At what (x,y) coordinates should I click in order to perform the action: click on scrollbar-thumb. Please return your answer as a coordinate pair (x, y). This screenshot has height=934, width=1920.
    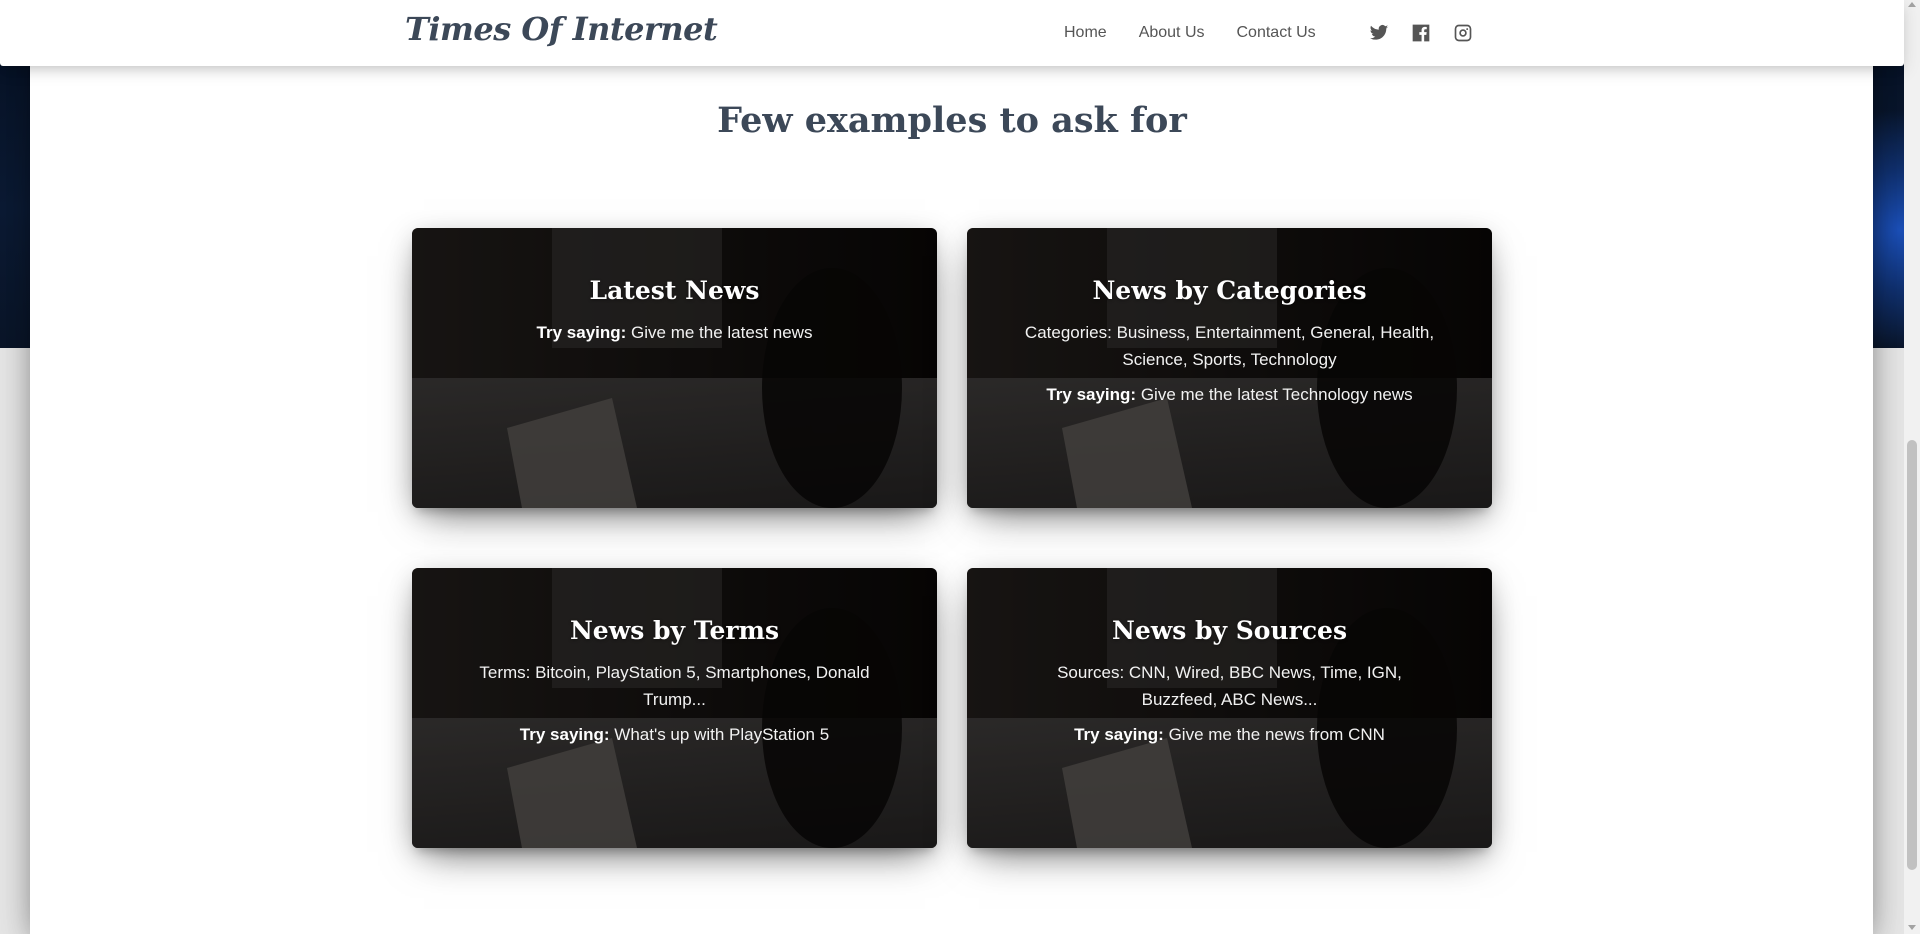
    Looking at the image, I should click on (1912, 655).